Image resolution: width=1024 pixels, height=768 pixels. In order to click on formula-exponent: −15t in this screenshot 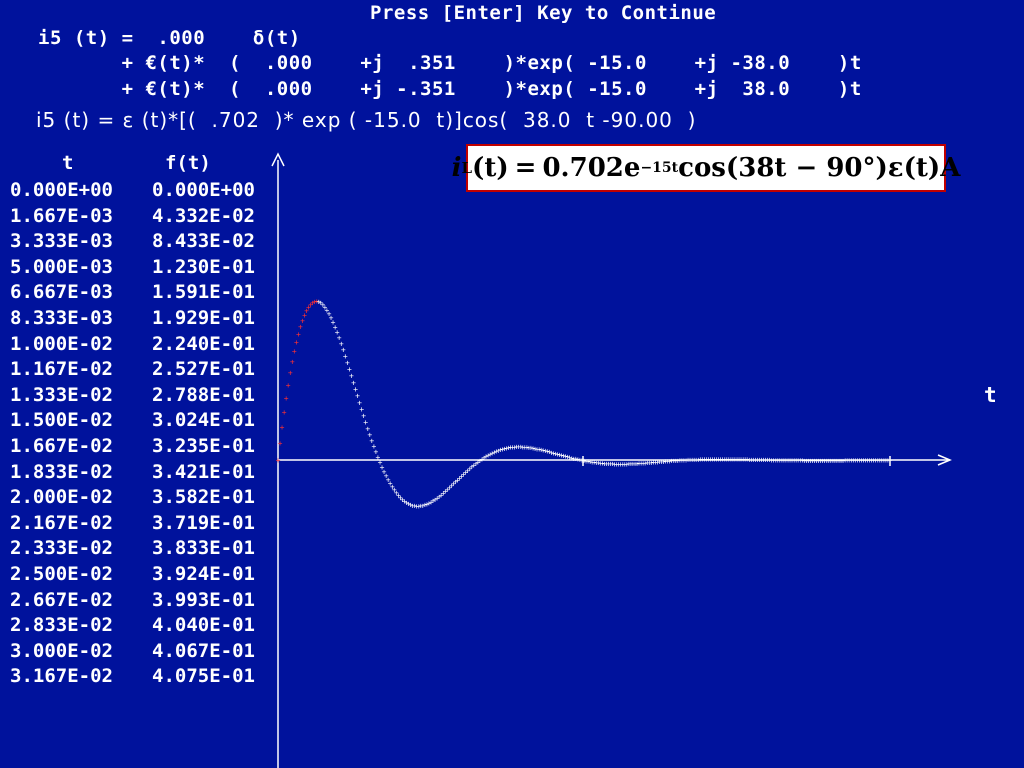, I will do `click(659, 168)`.